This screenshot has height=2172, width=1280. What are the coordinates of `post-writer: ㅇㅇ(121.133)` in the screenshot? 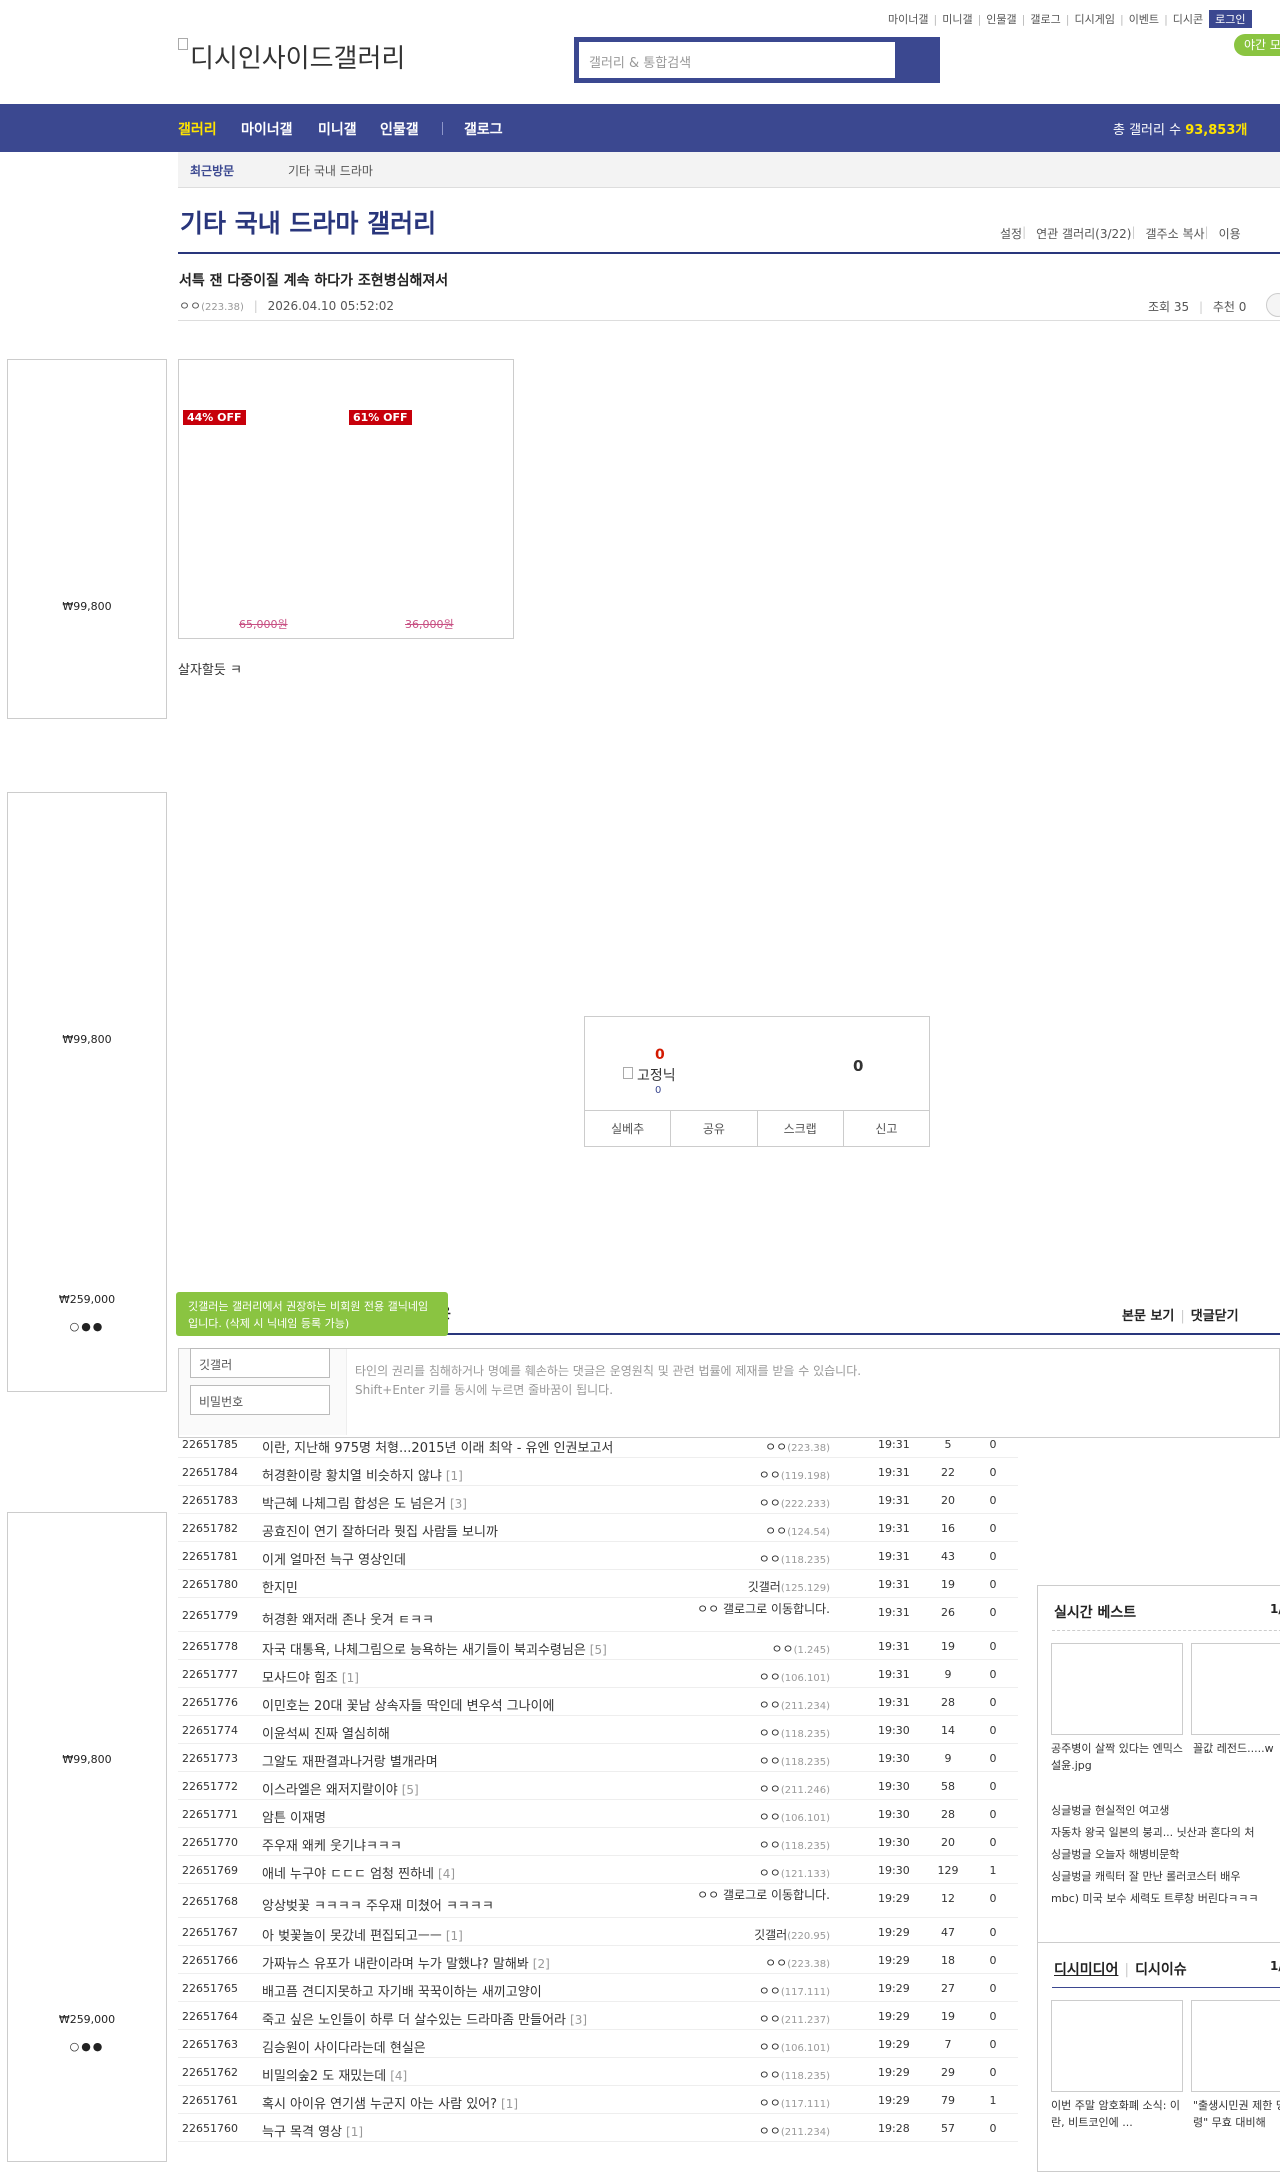 It's located at (794, 1872).